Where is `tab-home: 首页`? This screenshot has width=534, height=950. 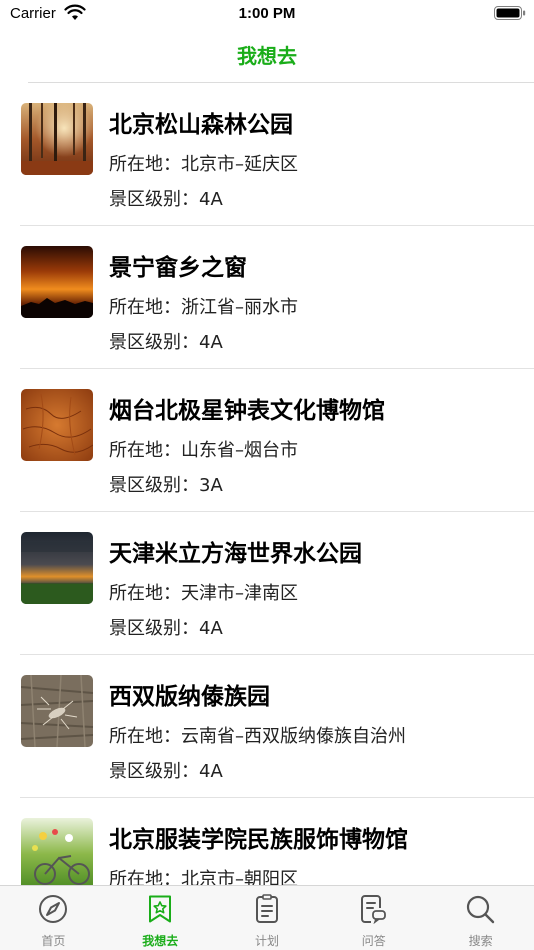
tab-home: 首页 is located at coordinates (53, 918).